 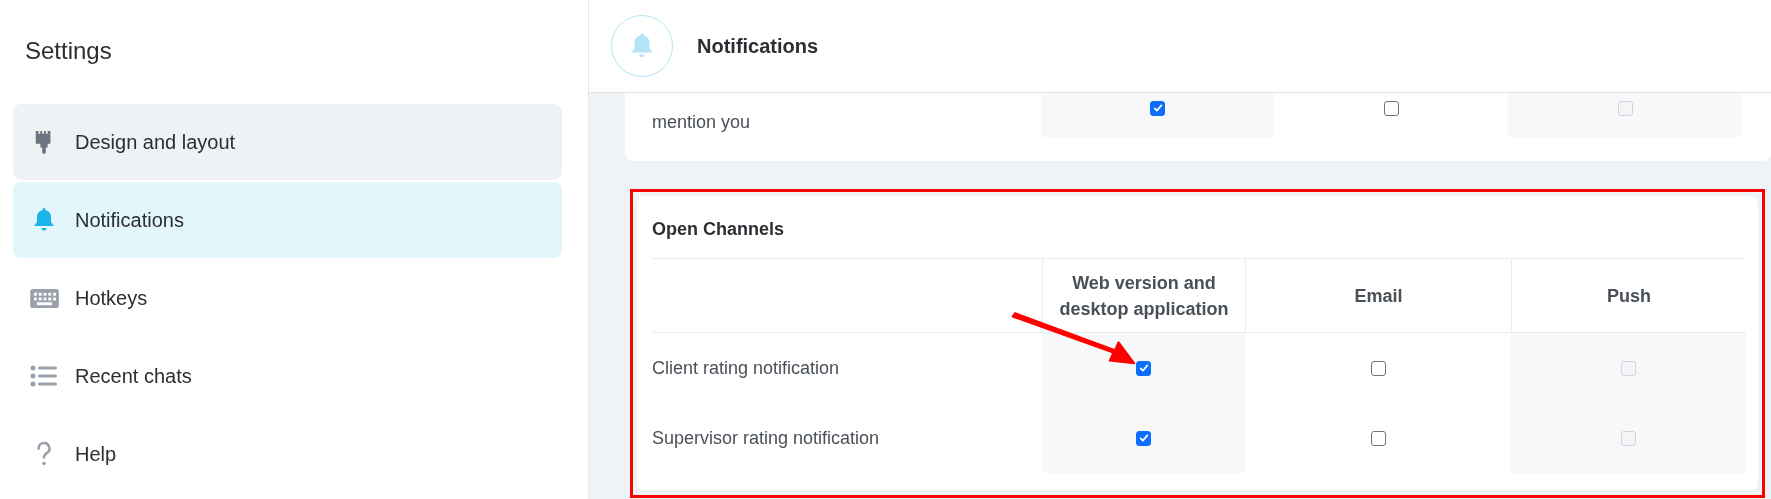 I want to click on row-label: mention you, so click(x=702, y=122).